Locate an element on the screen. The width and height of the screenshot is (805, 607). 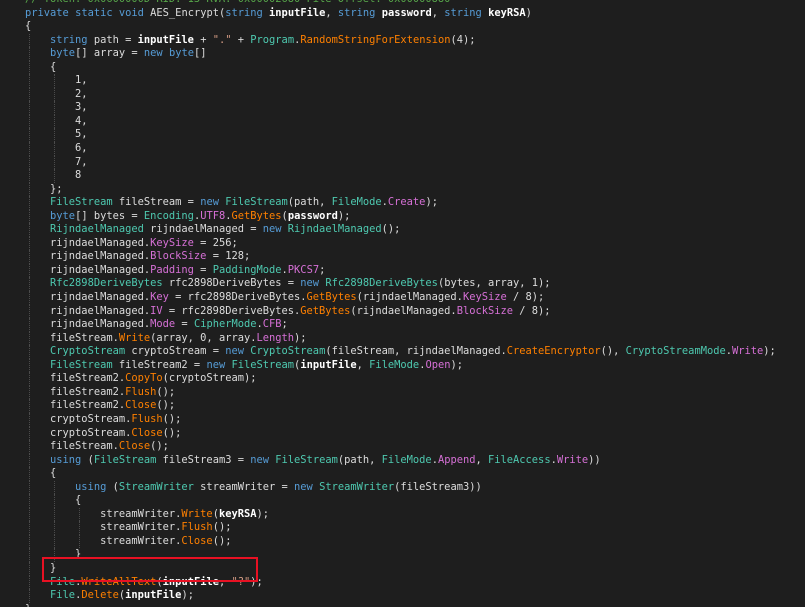
code-token: password is located at coordinates (312, 215).